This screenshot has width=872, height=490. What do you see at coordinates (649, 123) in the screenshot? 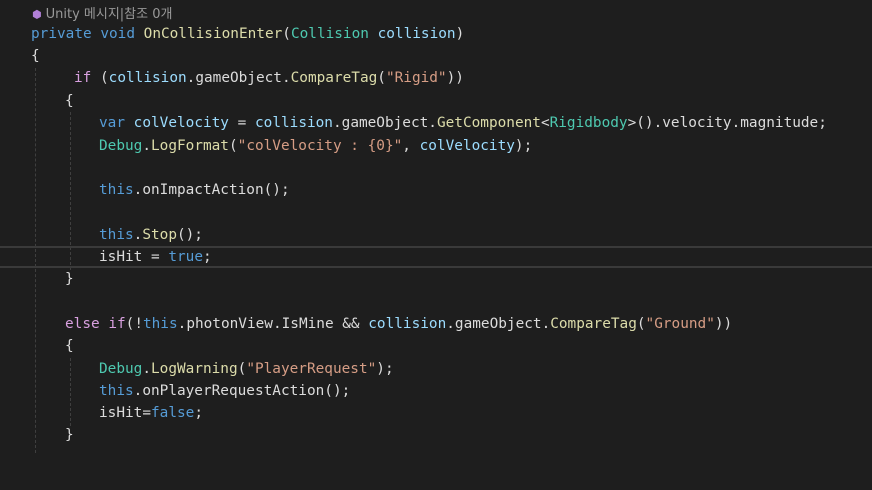
I see `token: ().` at bounding box center [649, 123].